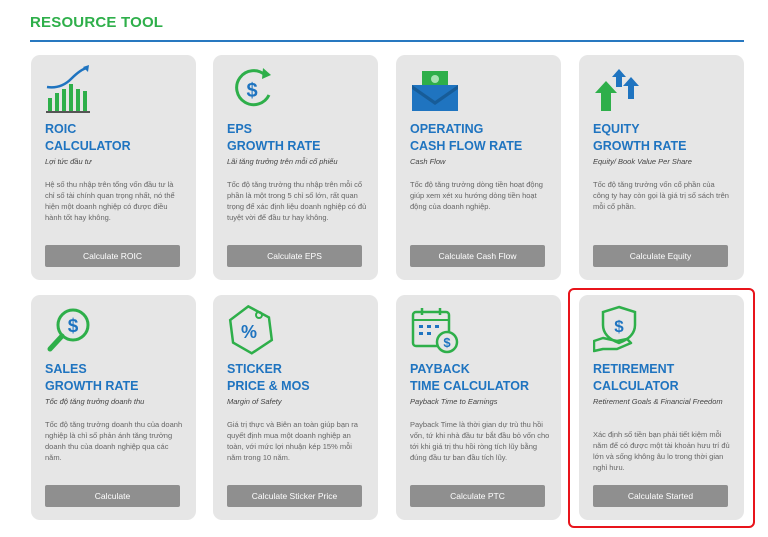 This screenshot has height=537, width=768. I want to click on growth-chart-icon, so click(70, 90).